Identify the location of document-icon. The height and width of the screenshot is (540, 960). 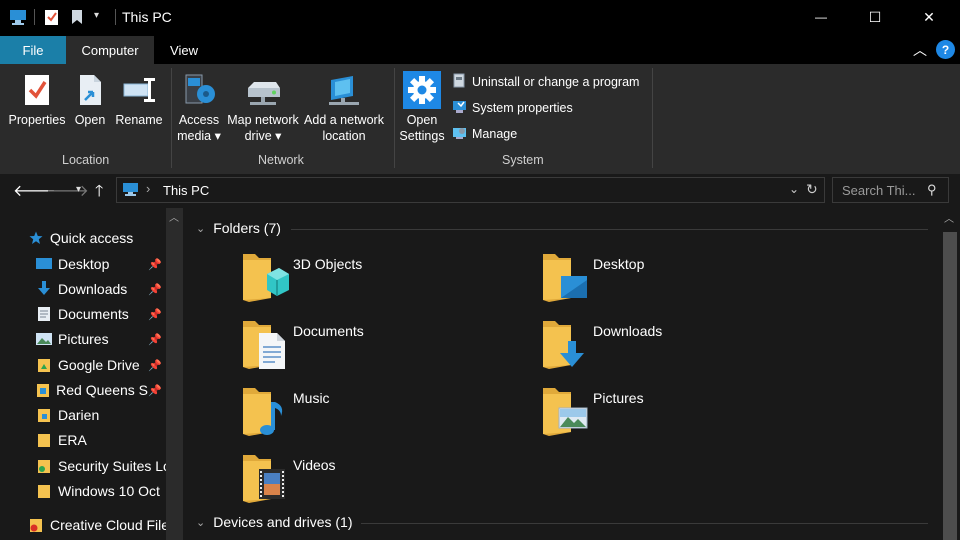
(44, 314).